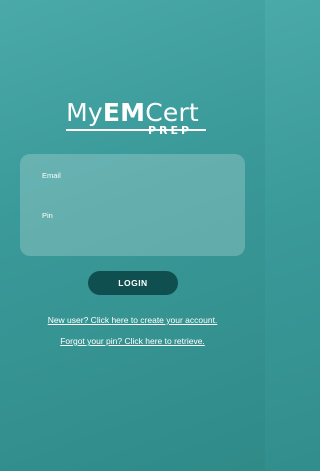 This screenshot has height=471, width=320. What do you see at coordinates (172, 112) in the screenshot?
I see `logo-cert: Cert` at bounding box center [172, 112].